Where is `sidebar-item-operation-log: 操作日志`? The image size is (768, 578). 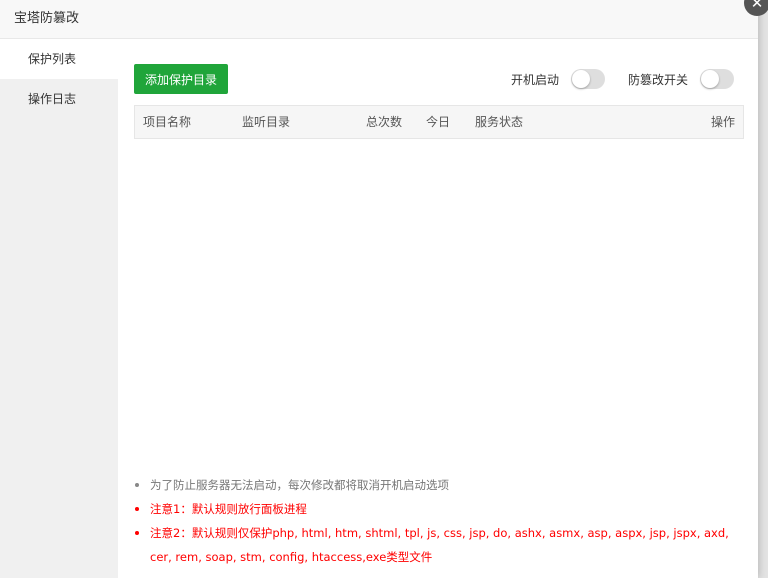 sidebar-item-operation-log: 操作日志 is located at coordinates (59, 99).